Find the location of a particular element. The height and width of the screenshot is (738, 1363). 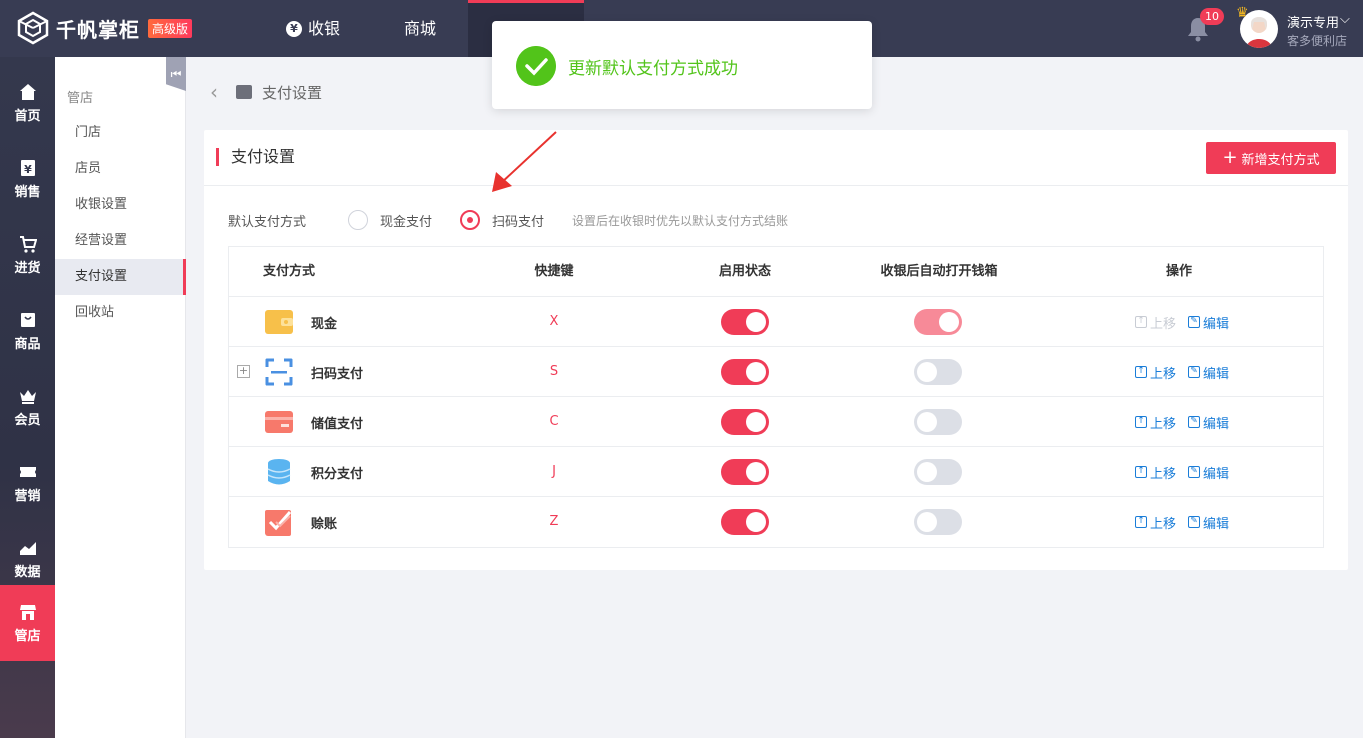

nav-mall-label: 商城 is located at coordinates (420, 28).